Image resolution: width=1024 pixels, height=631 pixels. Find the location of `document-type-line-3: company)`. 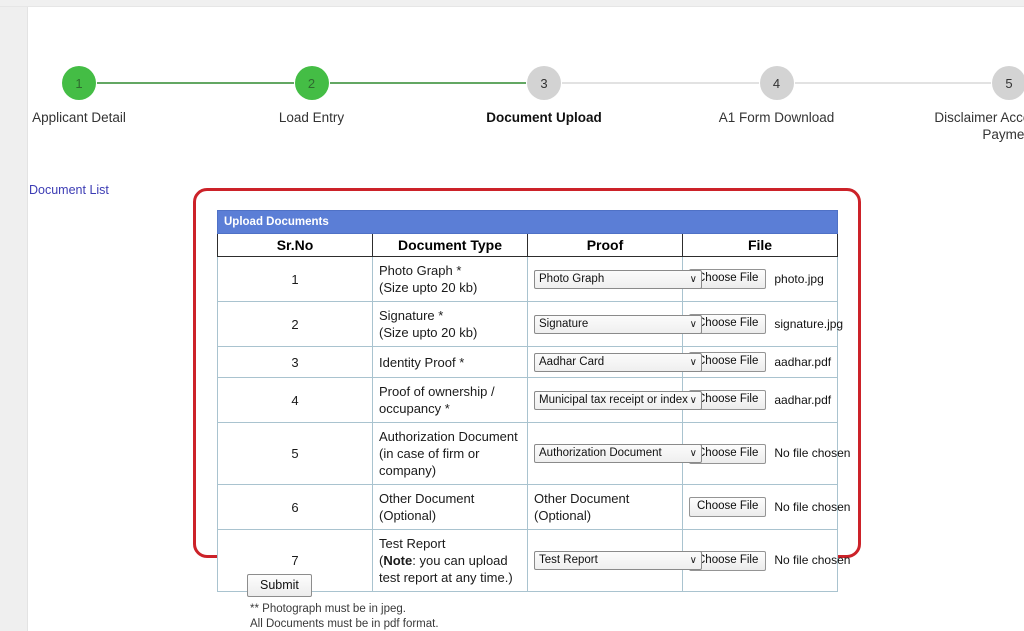

document-type-line-3: company) is located at coordinates (408, 470).